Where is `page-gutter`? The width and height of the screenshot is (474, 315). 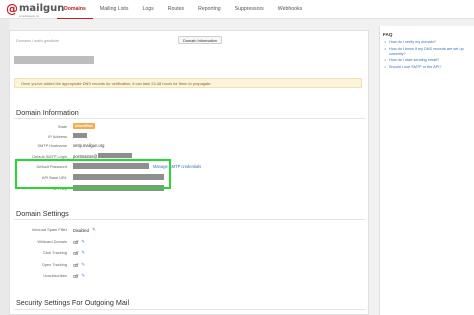
page-gutter is located at coordinates (4, 167).